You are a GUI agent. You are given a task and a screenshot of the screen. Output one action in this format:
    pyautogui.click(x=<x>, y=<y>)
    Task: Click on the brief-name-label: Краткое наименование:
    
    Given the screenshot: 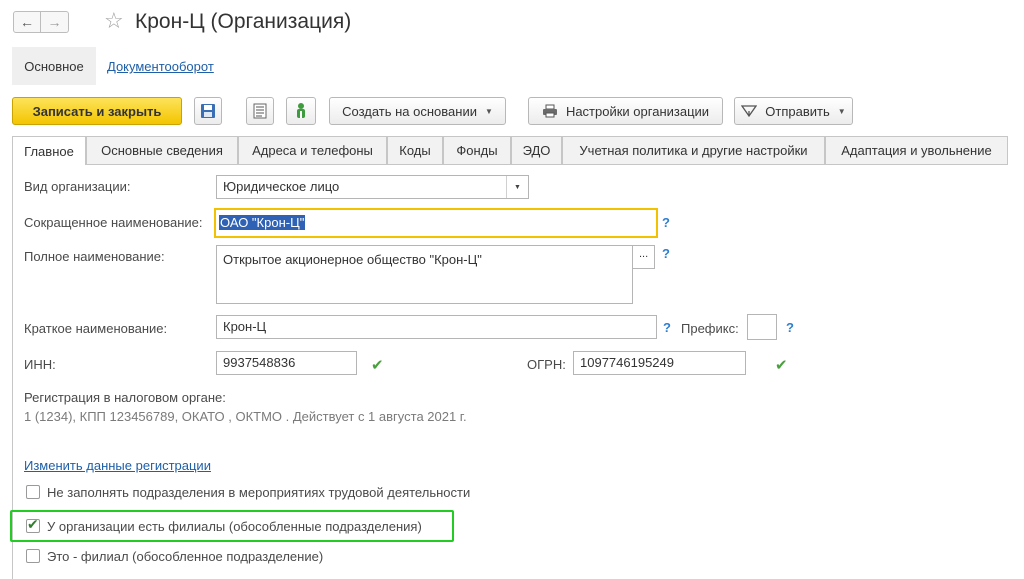 What is the action you would take?
    pyautogui.click(x=96, y=328)
    